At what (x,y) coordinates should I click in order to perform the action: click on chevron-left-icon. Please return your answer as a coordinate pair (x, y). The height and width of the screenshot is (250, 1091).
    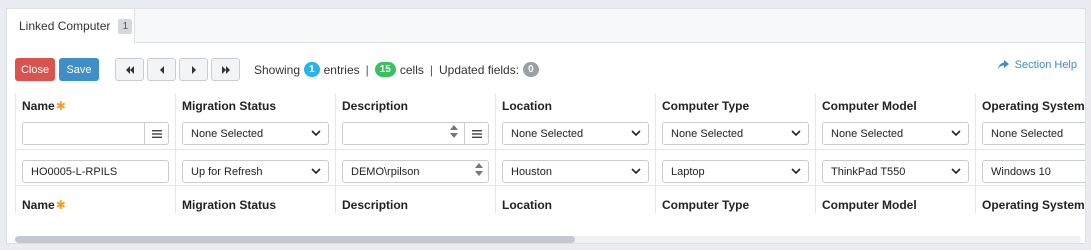
    Looking at the image, I should click on (161, 69).